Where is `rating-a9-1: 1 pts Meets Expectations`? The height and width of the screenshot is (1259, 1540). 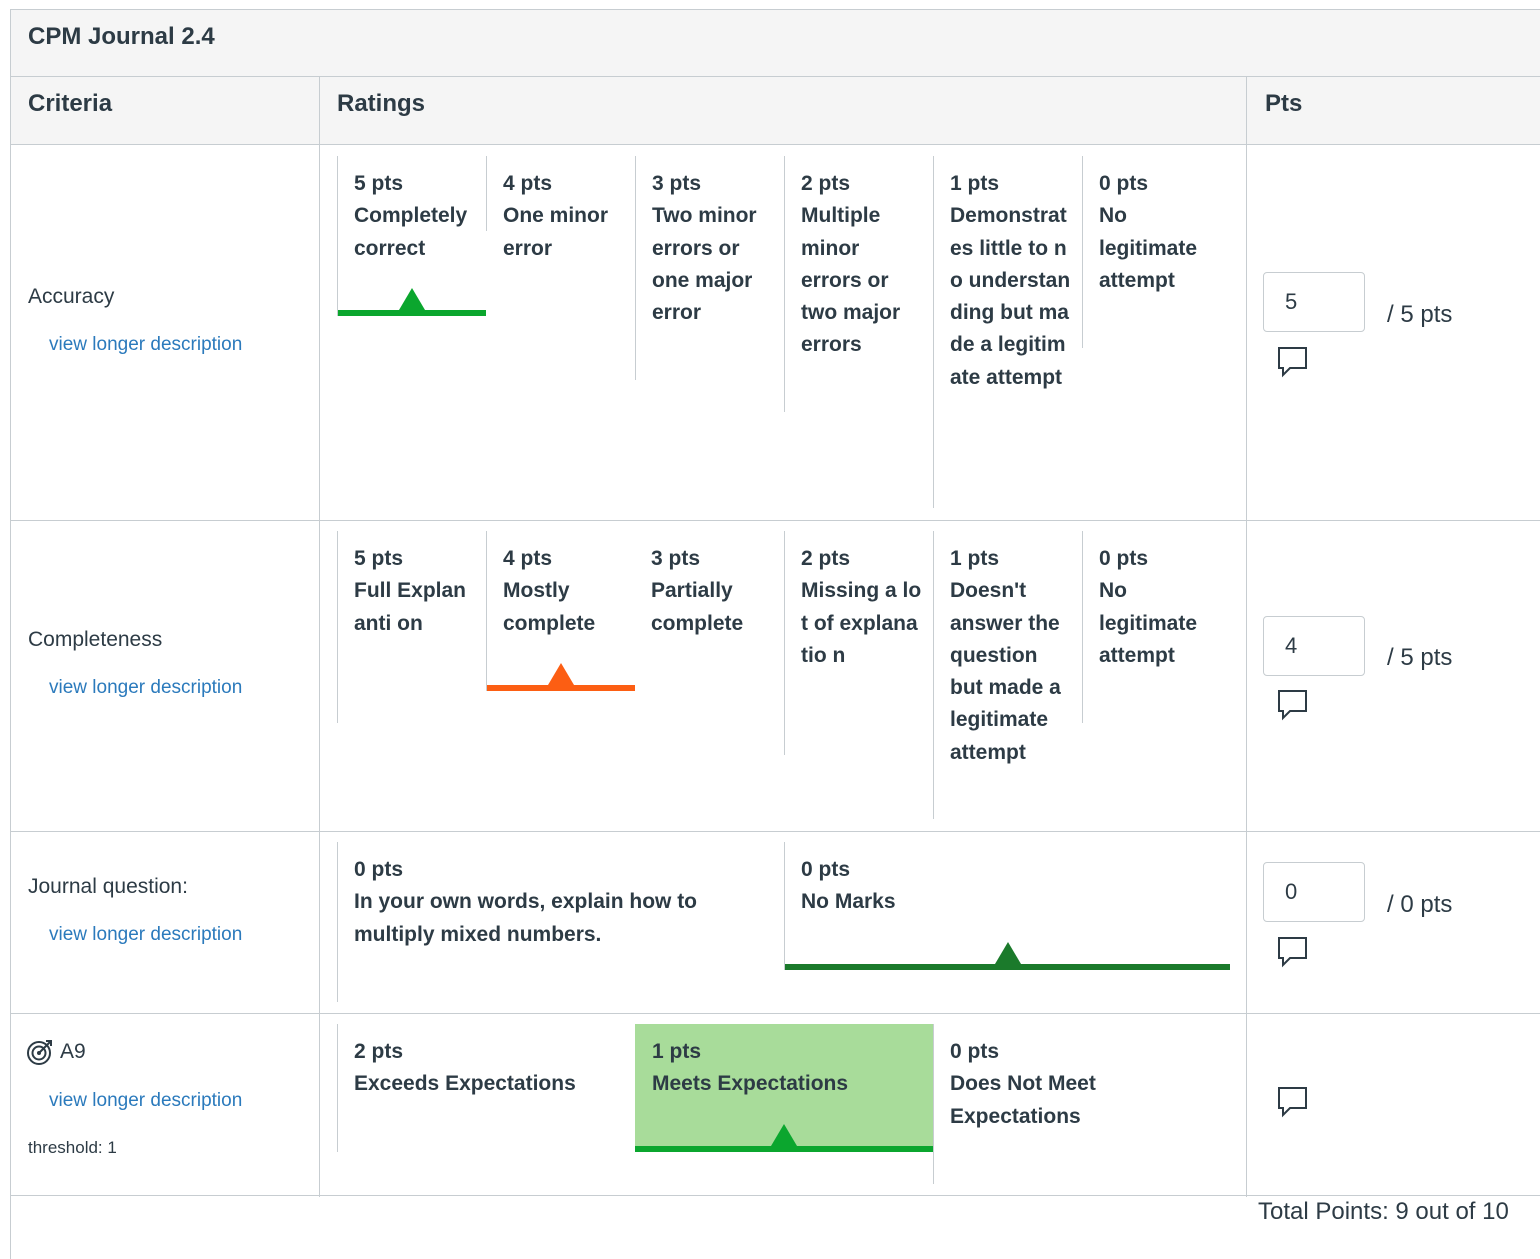
rating-a9-1: 1 pts Meets Expectations is located at coordinates (784, 1088).